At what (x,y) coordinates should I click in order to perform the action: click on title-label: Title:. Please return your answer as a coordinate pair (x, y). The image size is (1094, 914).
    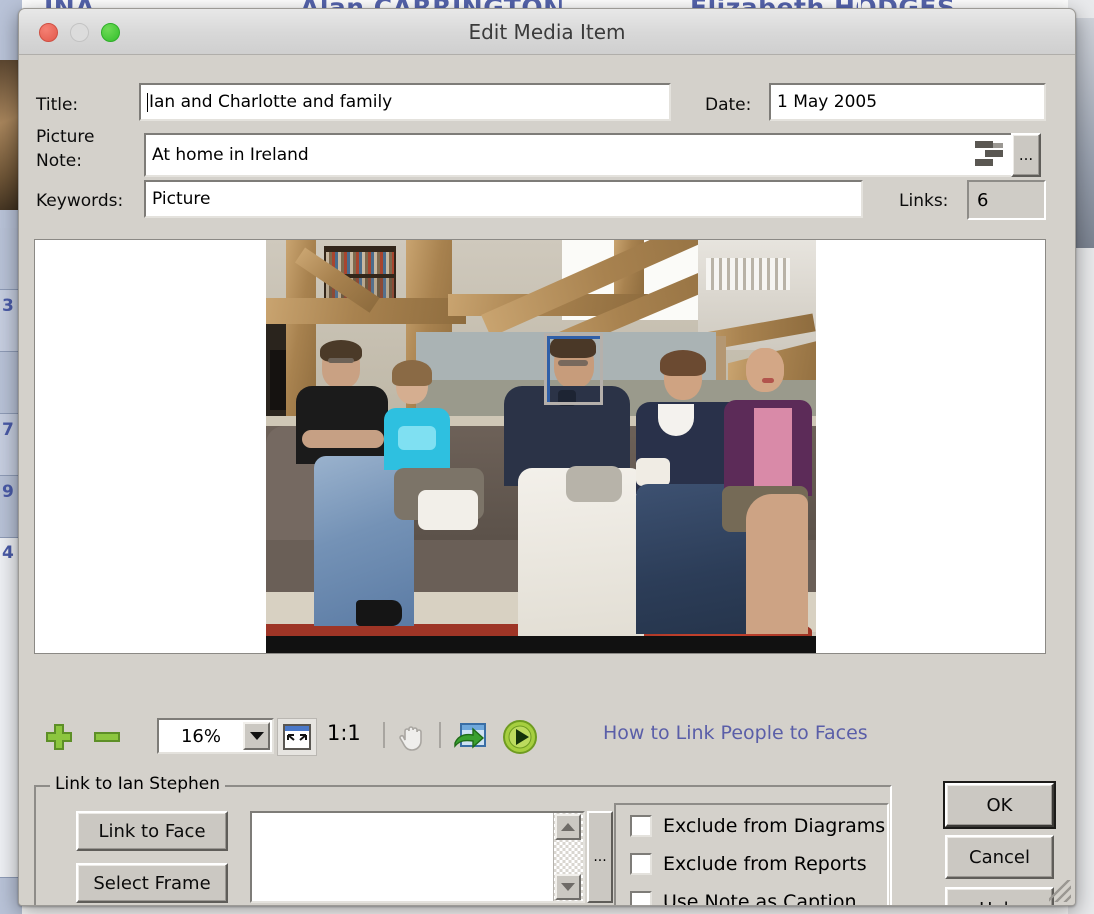
    Looking at the image, I should click on (57, 105).